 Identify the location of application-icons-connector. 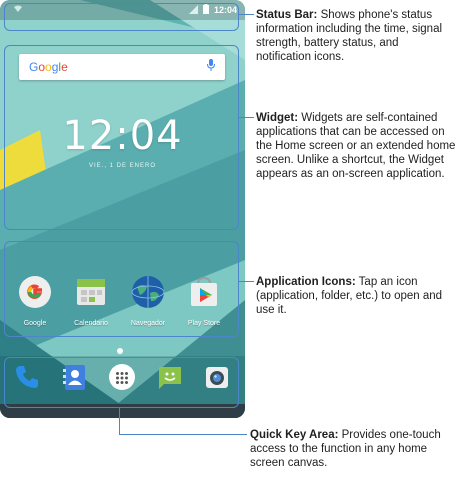
(246, 282).